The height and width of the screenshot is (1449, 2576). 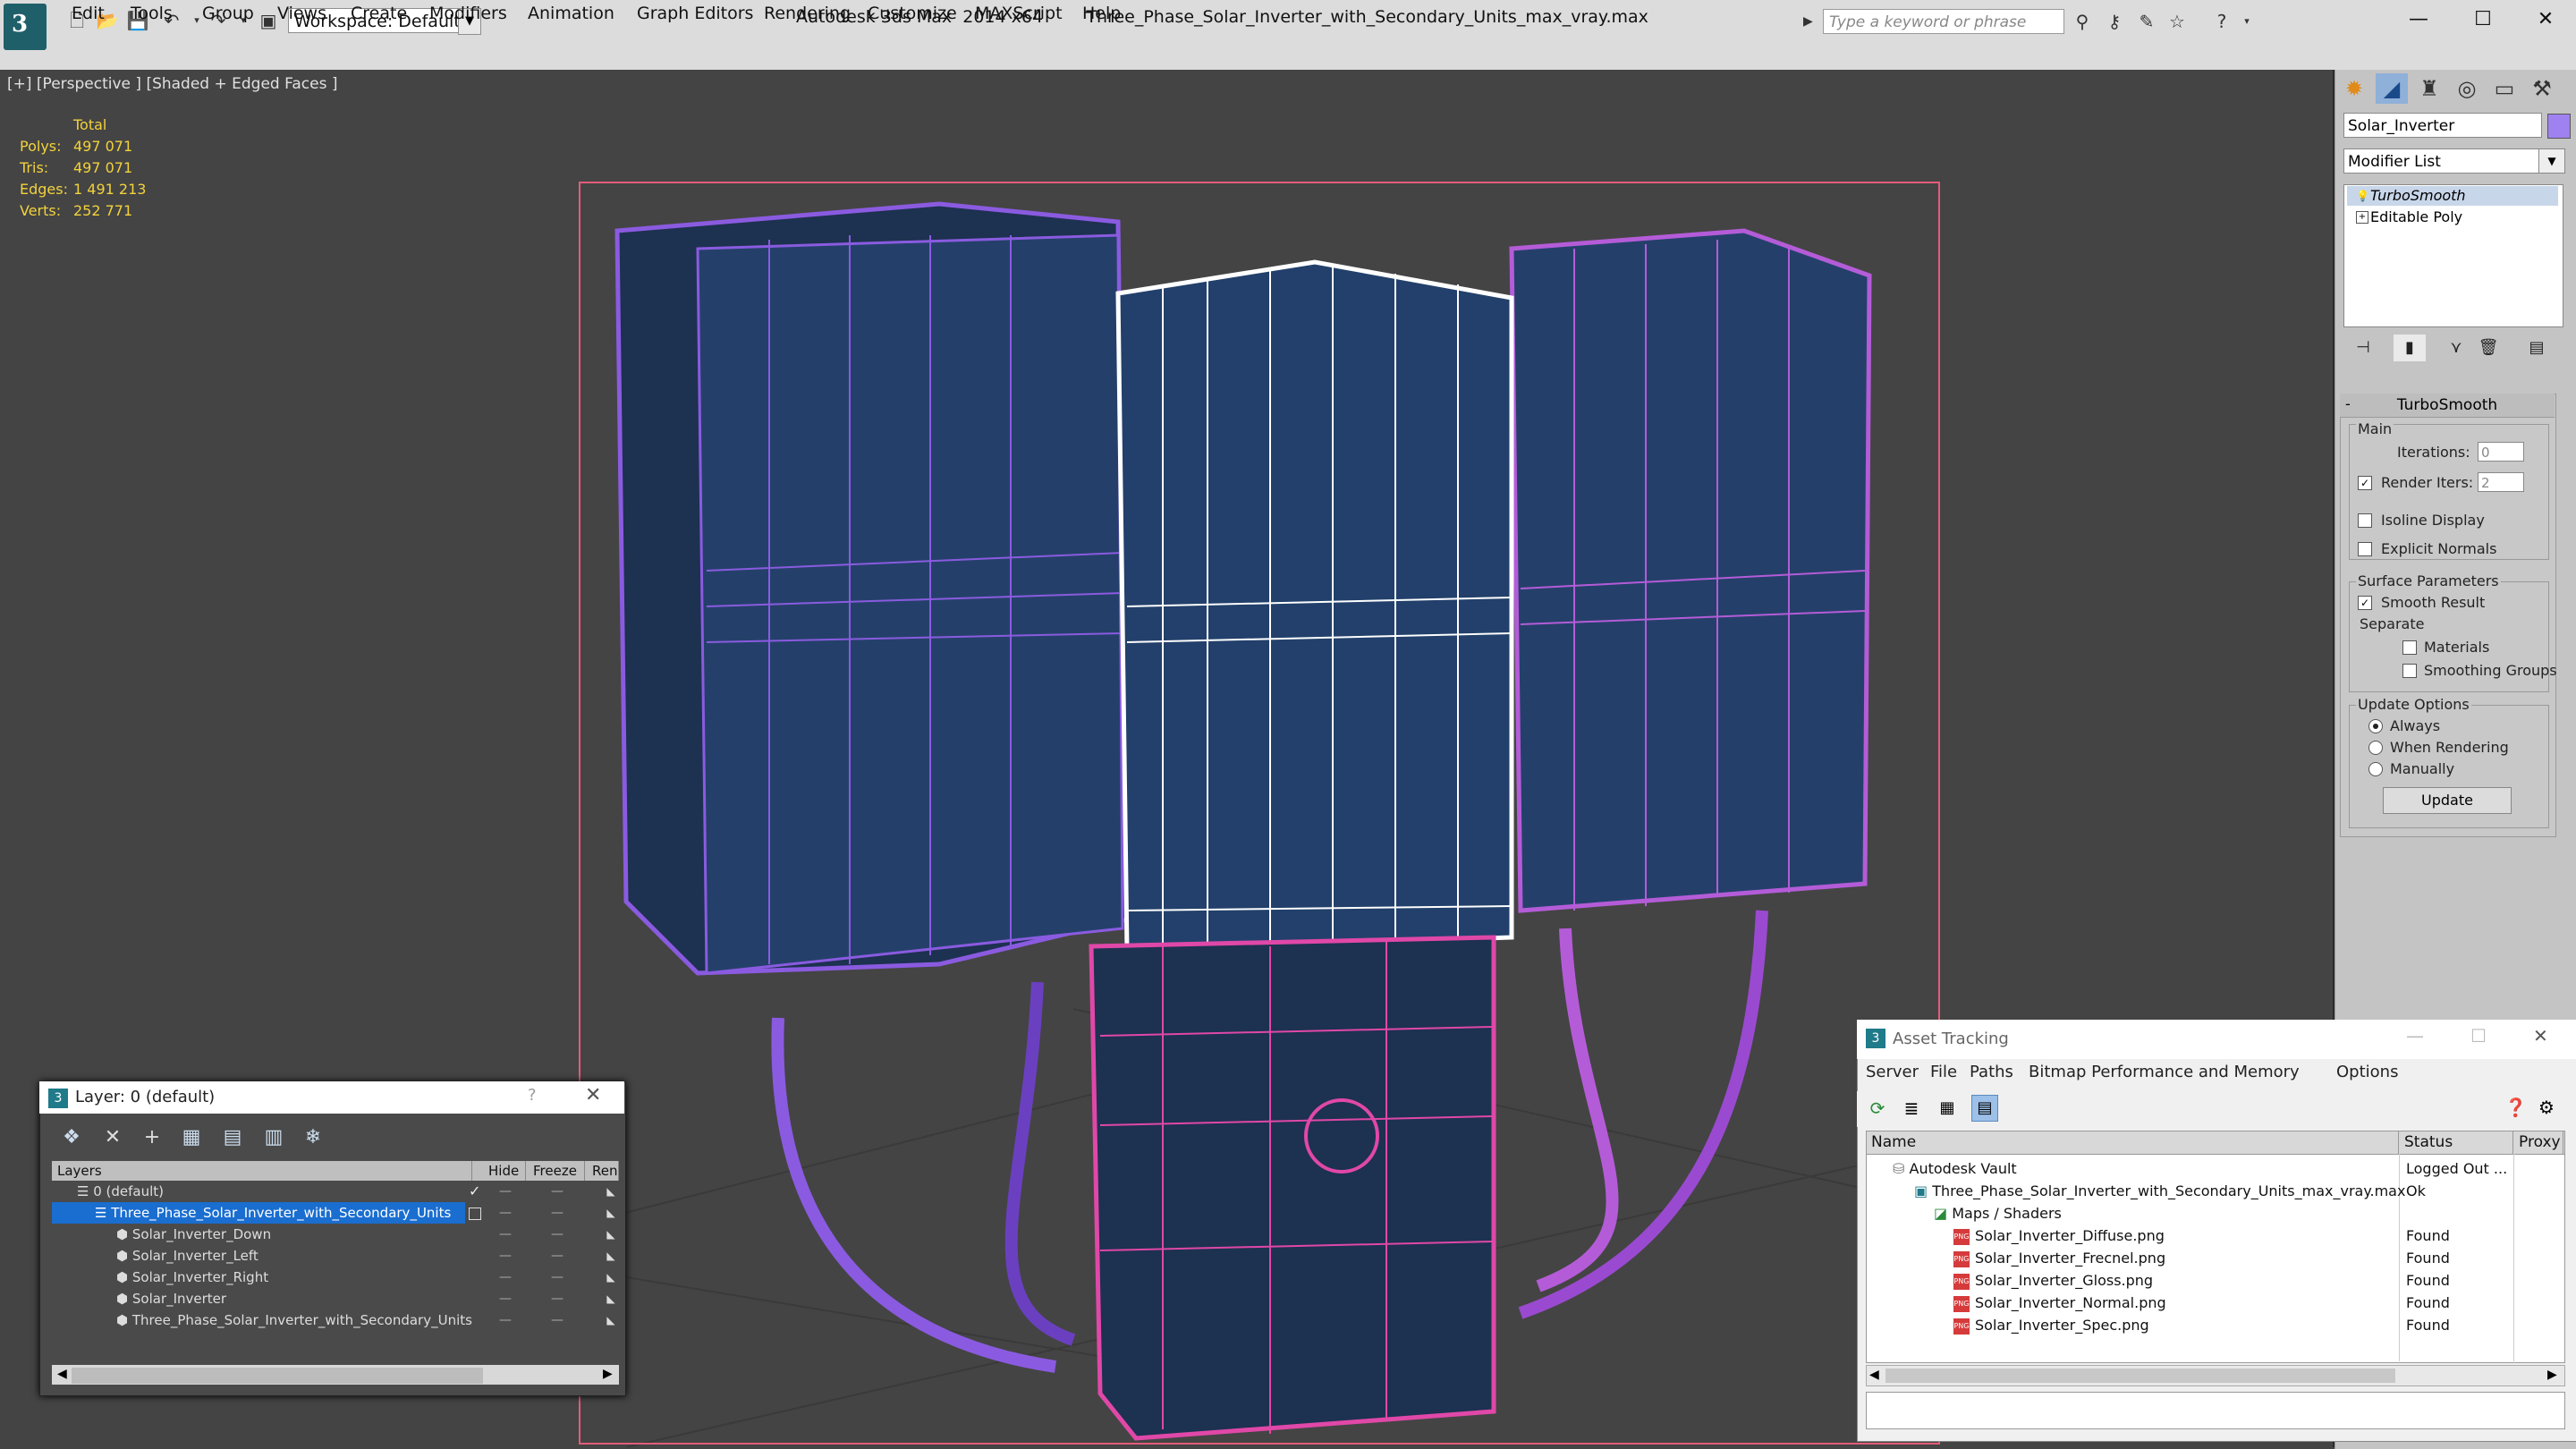 I want to click on menu-rendering: Rendering, so click(x=807, y=13).